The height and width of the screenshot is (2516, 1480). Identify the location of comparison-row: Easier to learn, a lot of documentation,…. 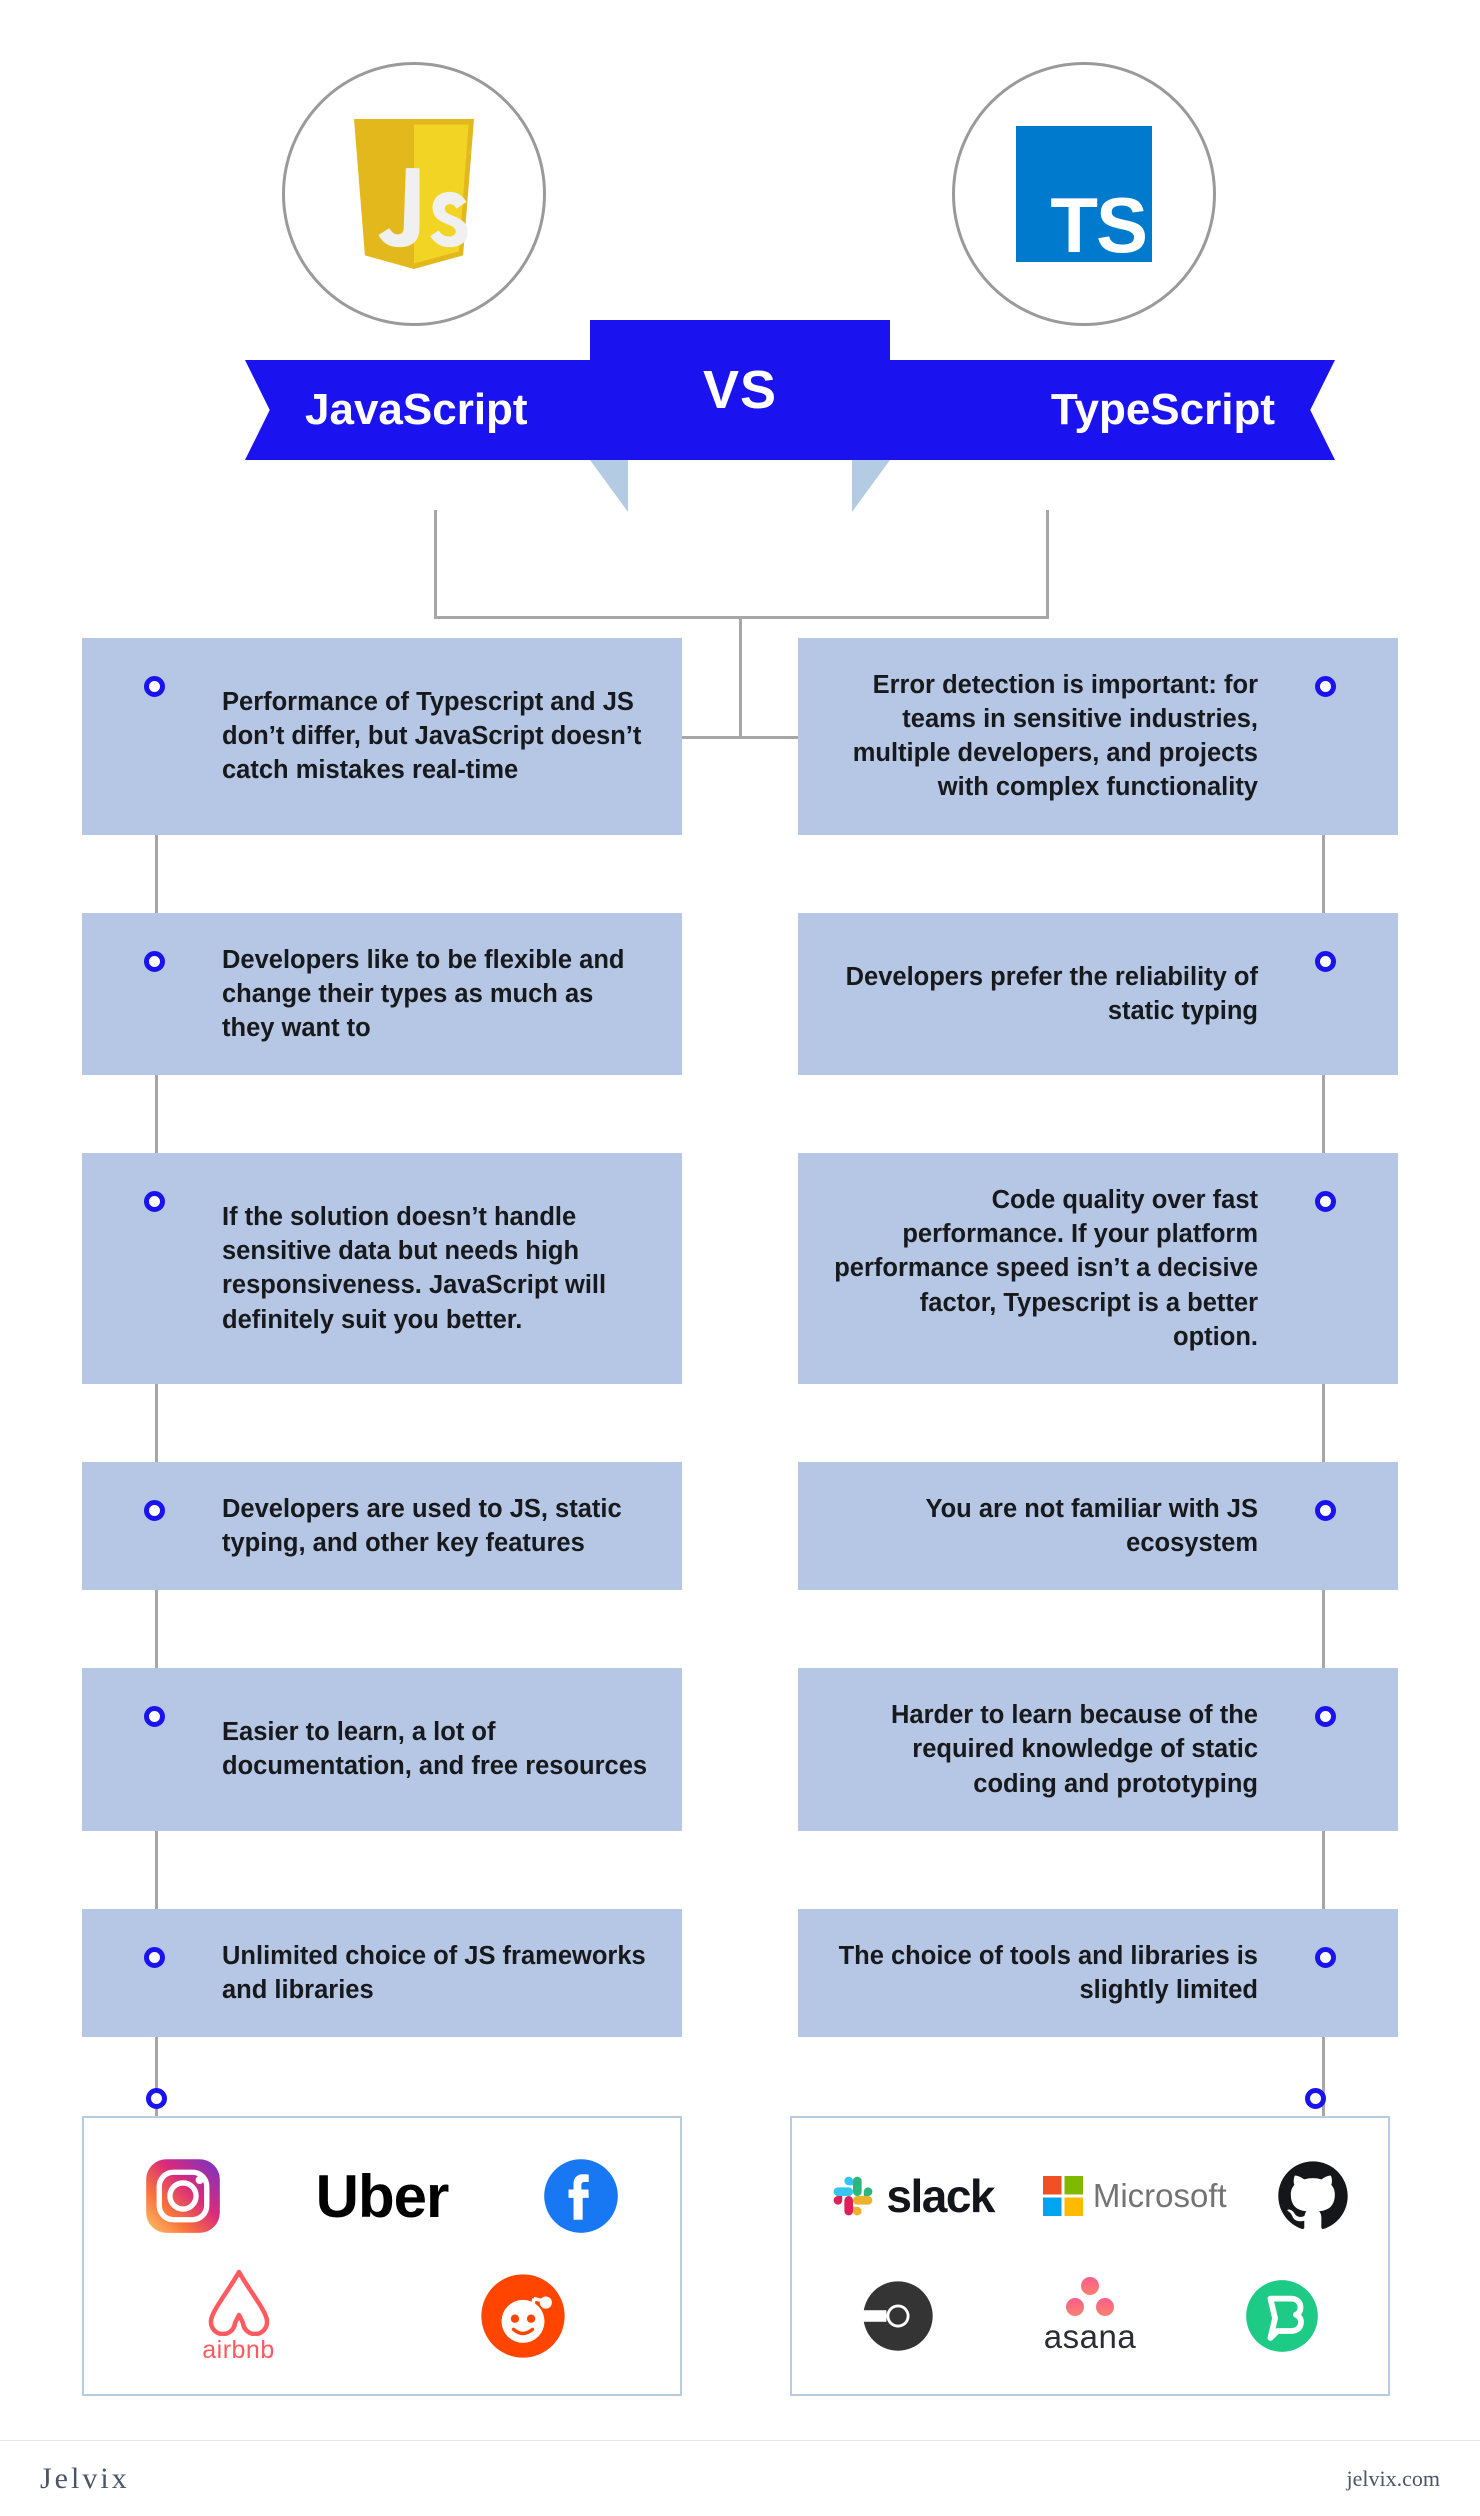
(740, 1749).